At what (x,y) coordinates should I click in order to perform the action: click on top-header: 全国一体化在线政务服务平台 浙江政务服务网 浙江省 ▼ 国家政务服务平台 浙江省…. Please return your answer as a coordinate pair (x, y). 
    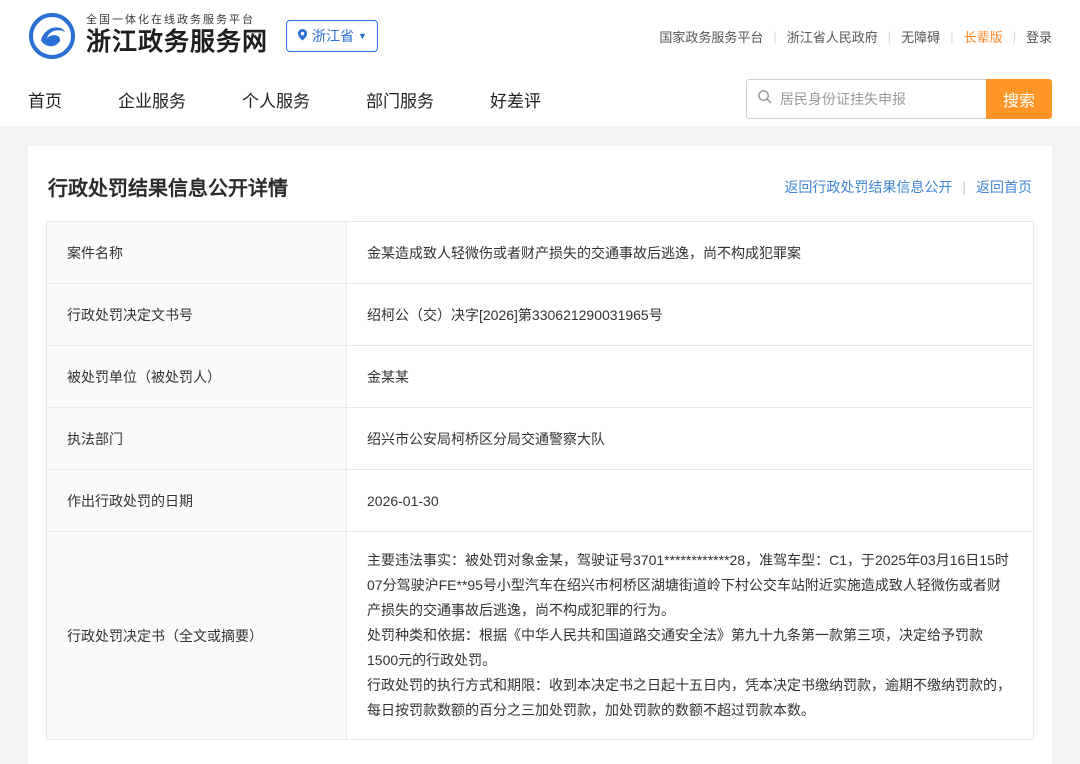
    Looking at the image, I should click on (540, 36).